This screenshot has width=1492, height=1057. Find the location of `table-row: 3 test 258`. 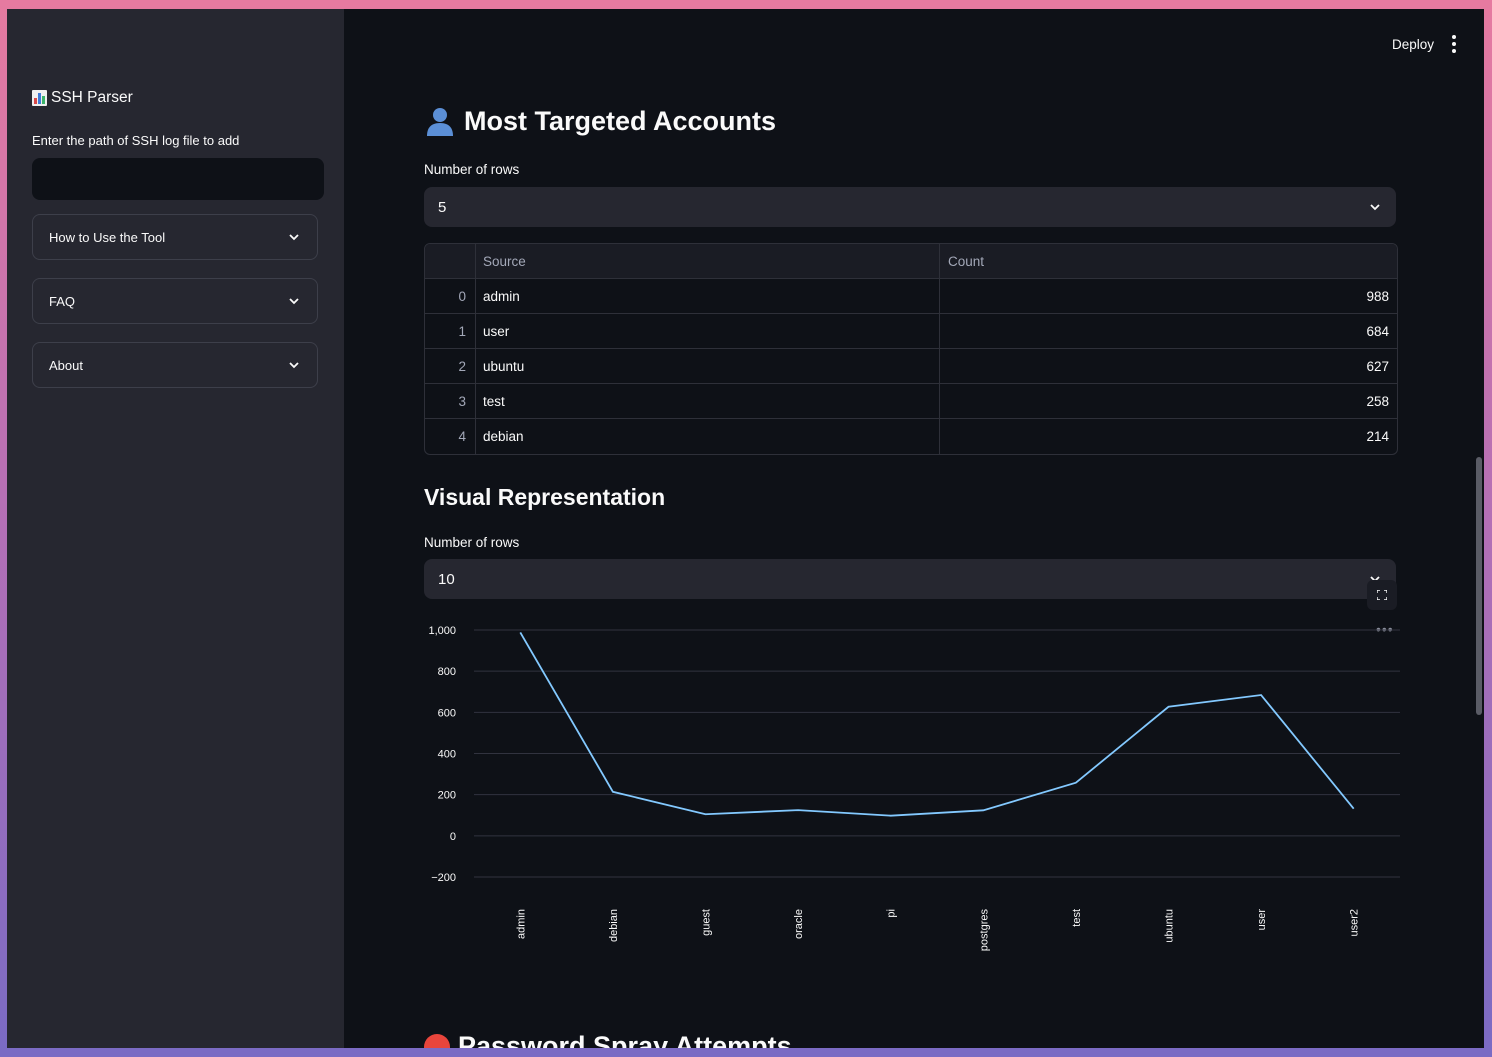

table-row: 3 test 258 is located at coordinates (911, 401).